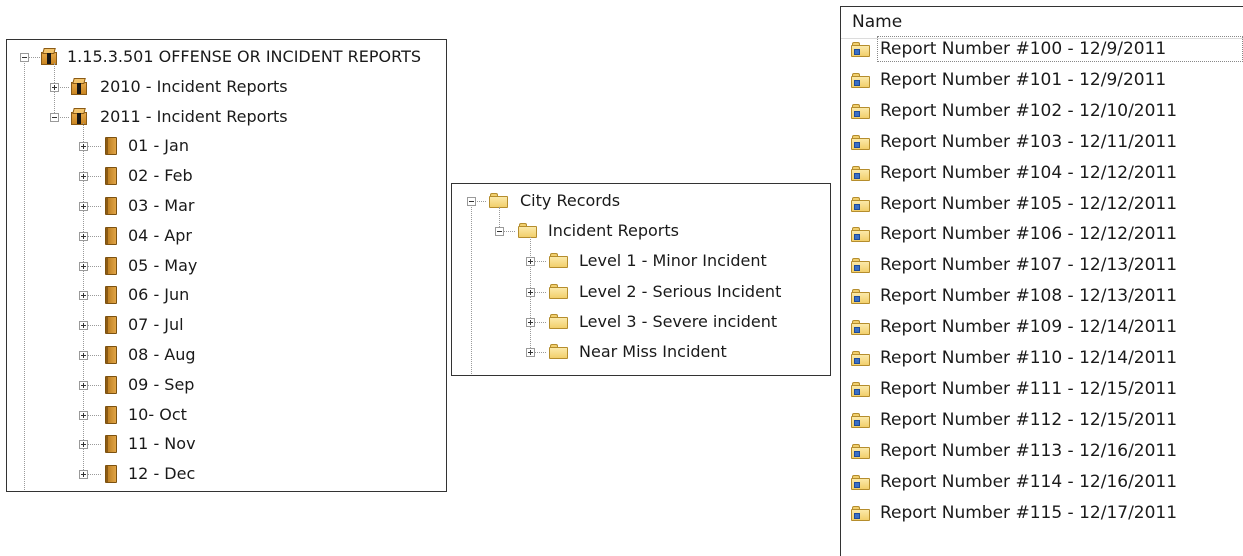 The width and height of the screenshot is (1243, 556). What do you see at coordinates (160, 236) in the screenshot?
I see `tree-node-month: 04 - Apr` at bounding box center [160, 236].